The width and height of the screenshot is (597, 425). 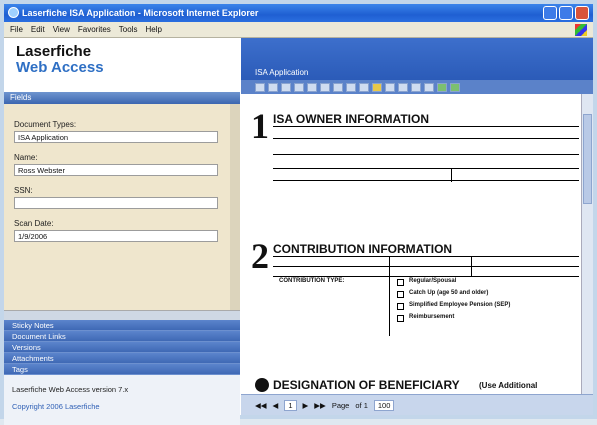 I want to click on zoom-out-icon, so click(x=312, y=87).